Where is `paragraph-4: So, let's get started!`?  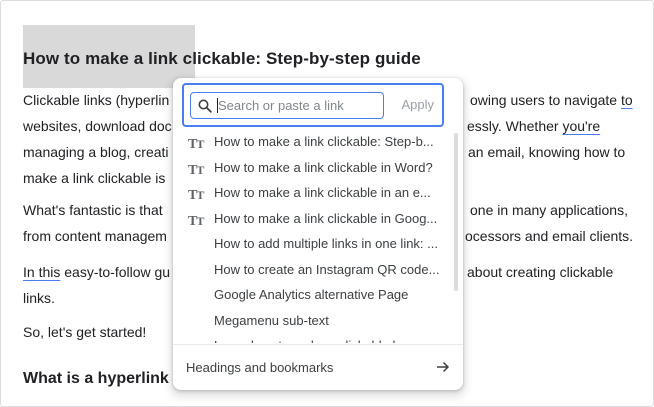
paragraph-4: So, let's get started! is located at coordinates (84, 332).